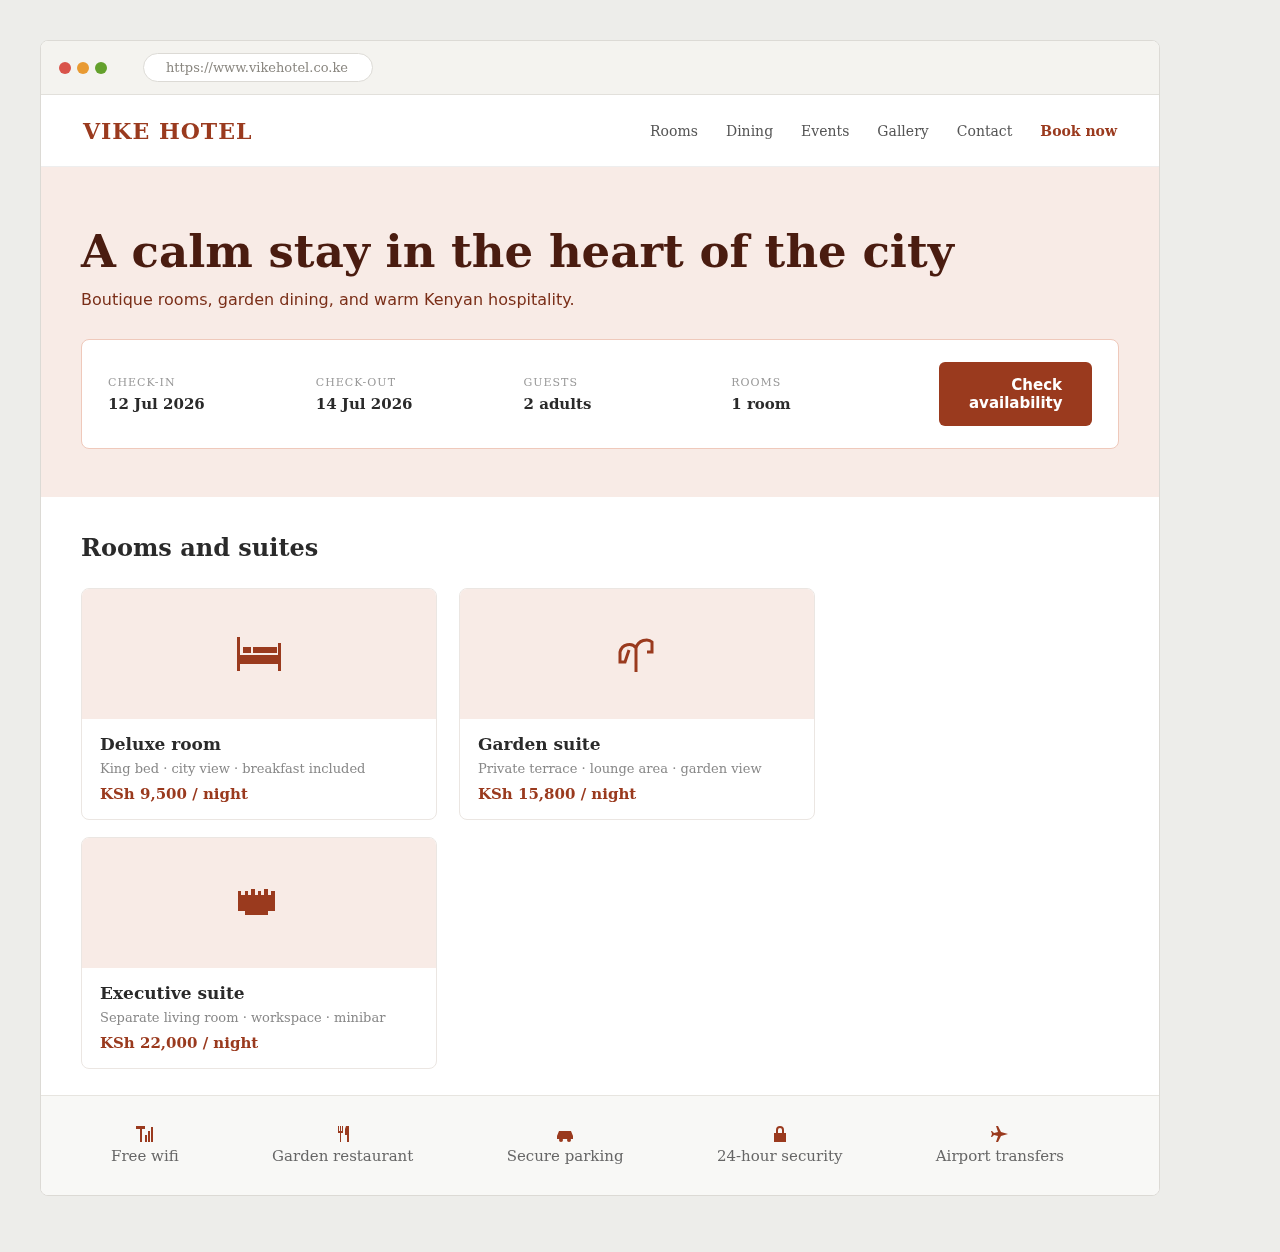 Image resolution: width=1280 pixels, height=1252 pixels. I want to click on room-price: KSh 22,000 / night, so click(180, 1043).